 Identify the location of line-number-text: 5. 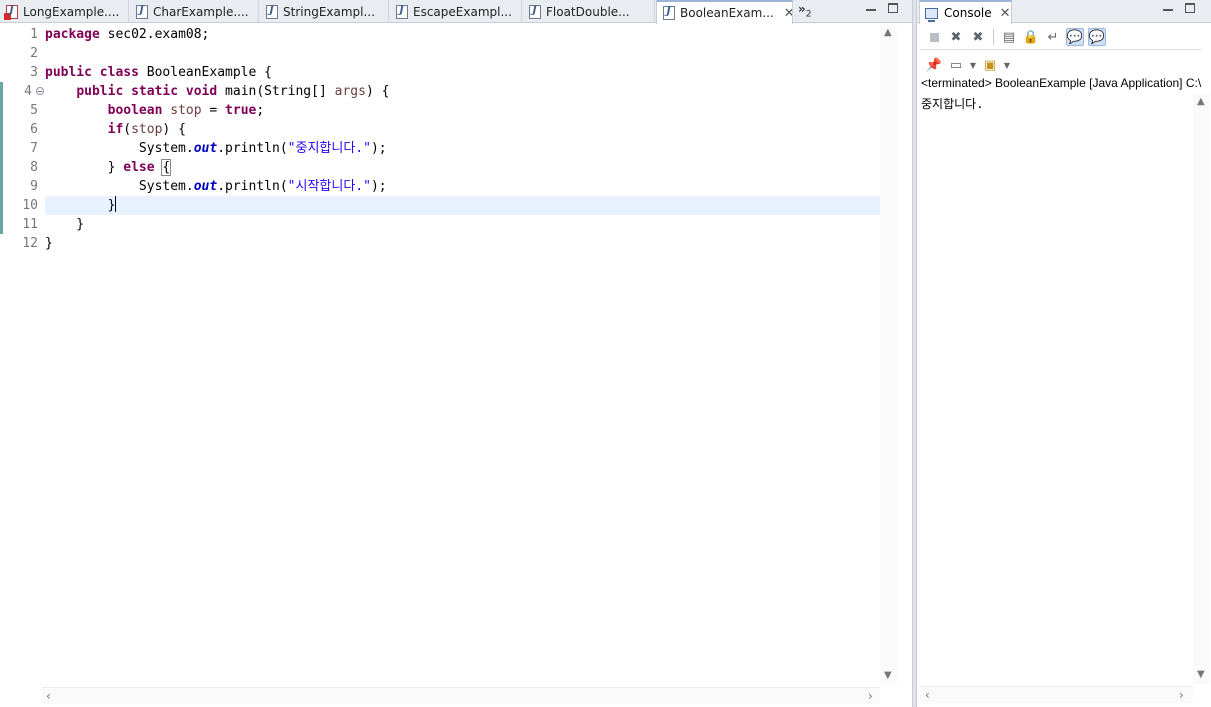
(34, 110).